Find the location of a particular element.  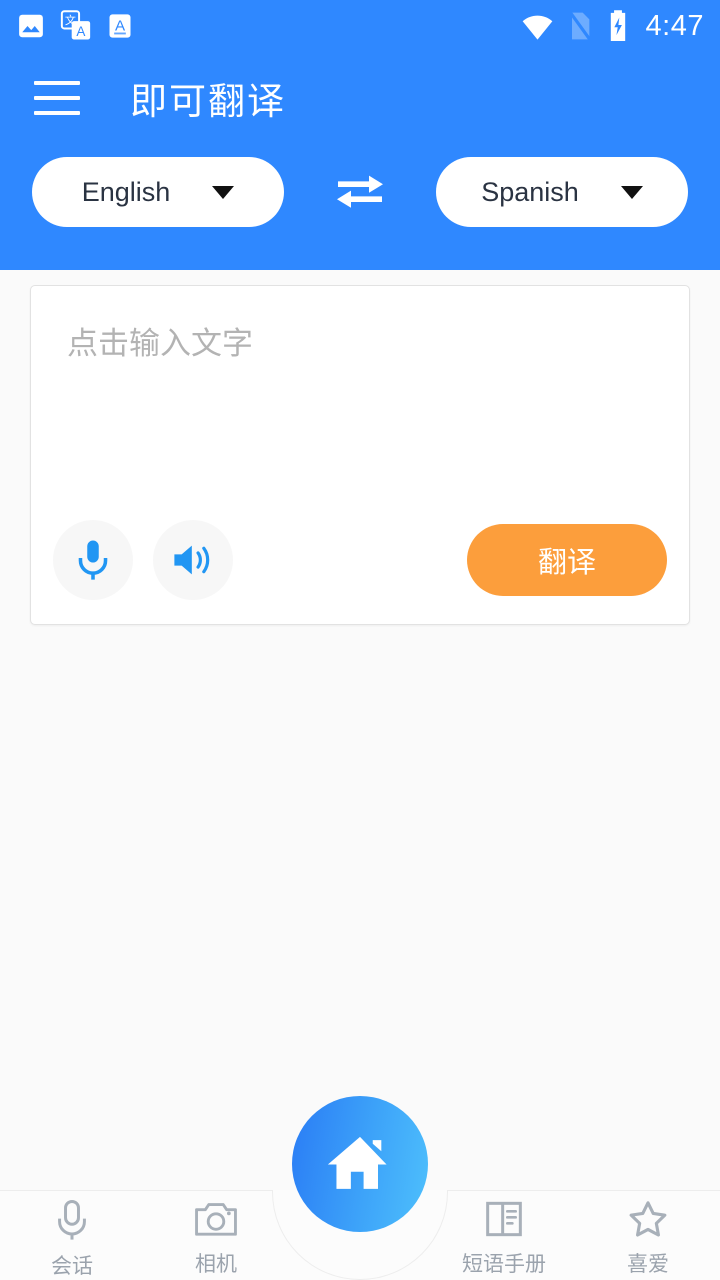

app-bar: 即可翻译 is located at coordinates (360, 98).